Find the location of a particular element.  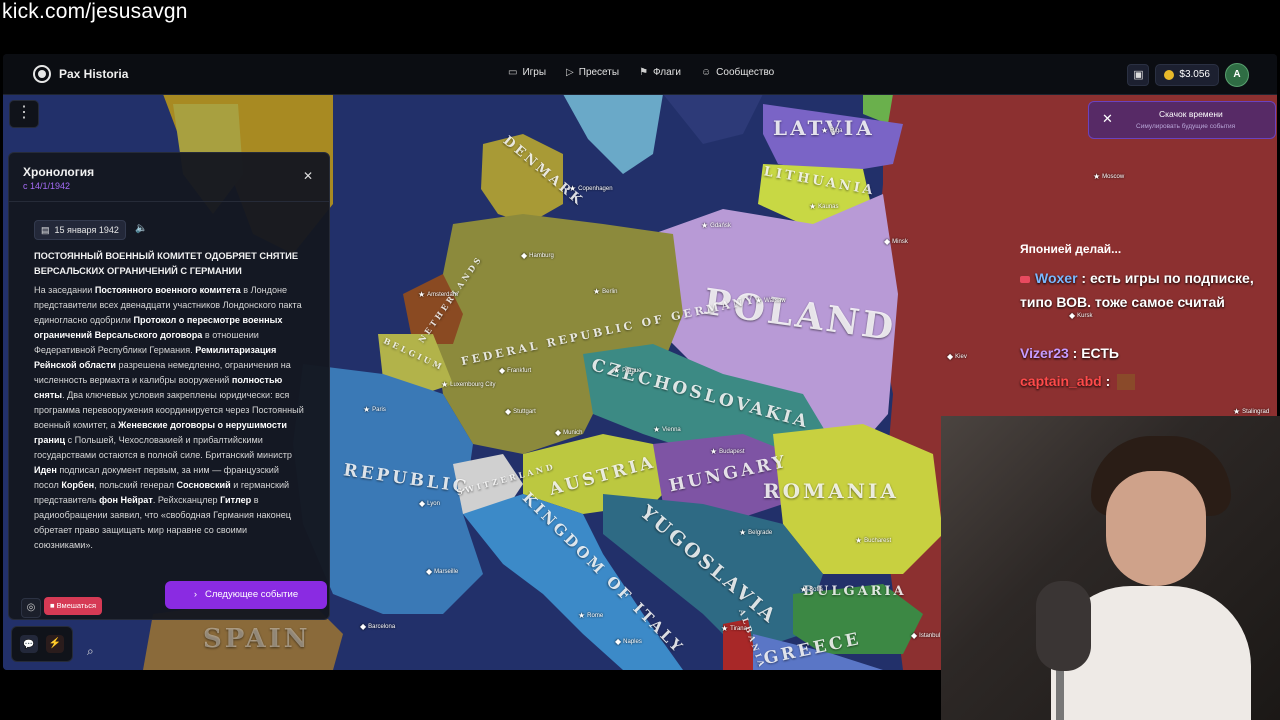

body-bold-text: Иден is located at coordinates (45, 470).